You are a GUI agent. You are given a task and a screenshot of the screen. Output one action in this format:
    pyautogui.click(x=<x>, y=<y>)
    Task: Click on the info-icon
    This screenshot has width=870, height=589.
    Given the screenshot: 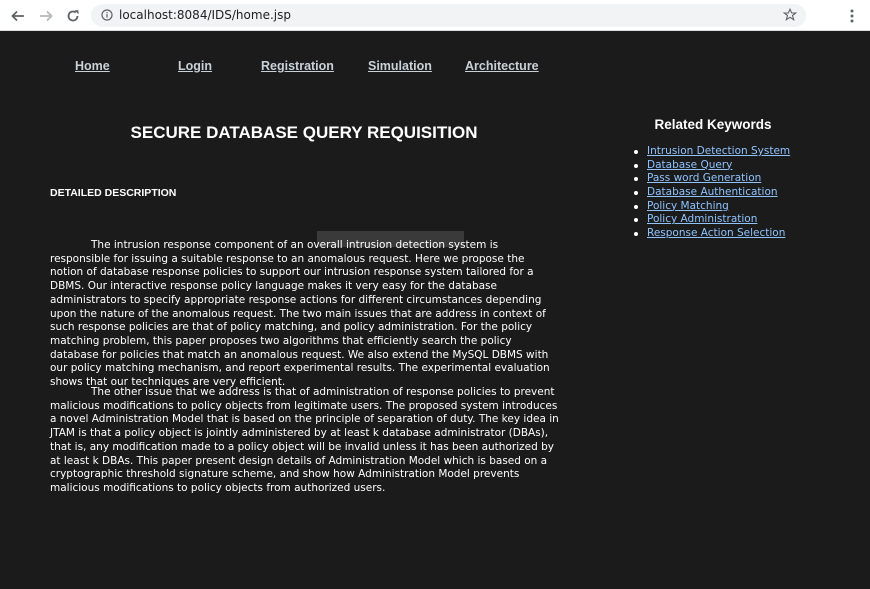 What is the action you would take?
    pyautogui.click(x=107, y=15)
    